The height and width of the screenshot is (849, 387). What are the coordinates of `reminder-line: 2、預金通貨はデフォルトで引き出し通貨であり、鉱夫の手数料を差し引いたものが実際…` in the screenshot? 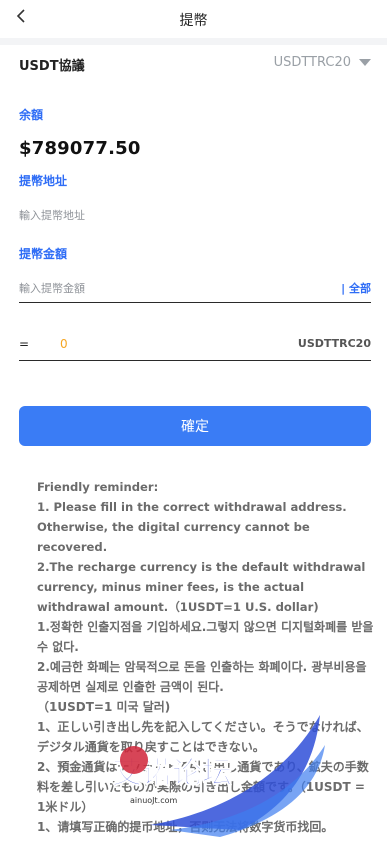 It's located at (203, 787).